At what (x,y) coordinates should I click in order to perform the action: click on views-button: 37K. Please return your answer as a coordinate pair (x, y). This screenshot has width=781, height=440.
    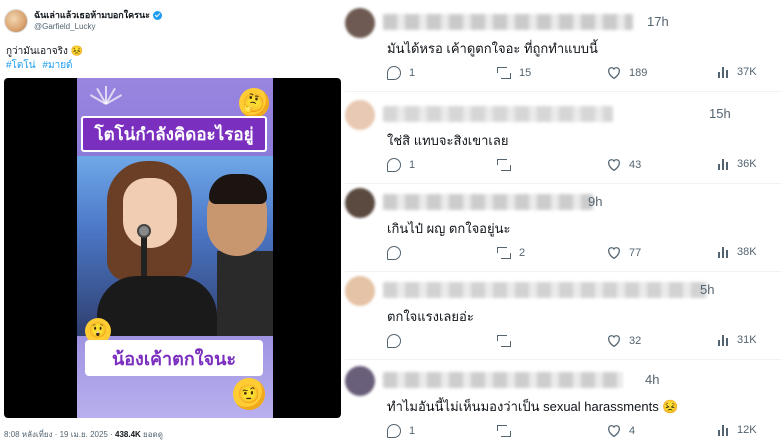
    Looking at the image, I should click on (737, 72).